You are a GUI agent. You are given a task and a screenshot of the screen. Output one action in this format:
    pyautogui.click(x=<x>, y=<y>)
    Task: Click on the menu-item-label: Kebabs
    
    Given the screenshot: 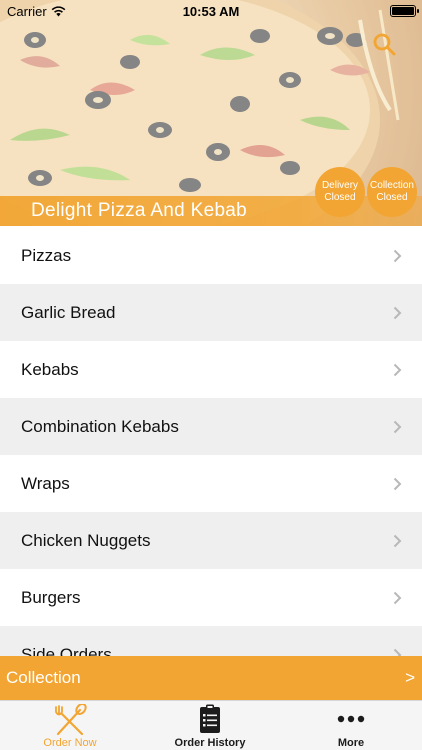 What is the action you would take?
    pyautogui.click(x=50, y=369)
    